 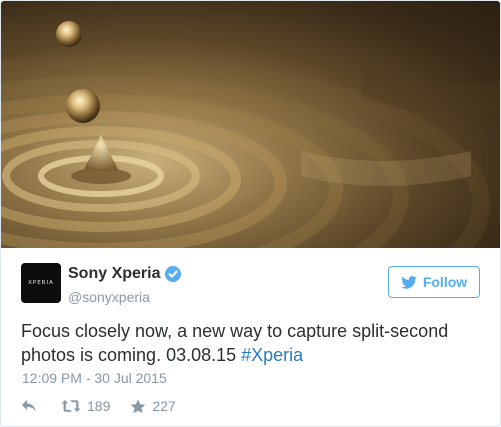 What do you see at coordinates (164, 406) in the screenshot?
I see `favorite-count: 227` at bounding box center [164, 406].